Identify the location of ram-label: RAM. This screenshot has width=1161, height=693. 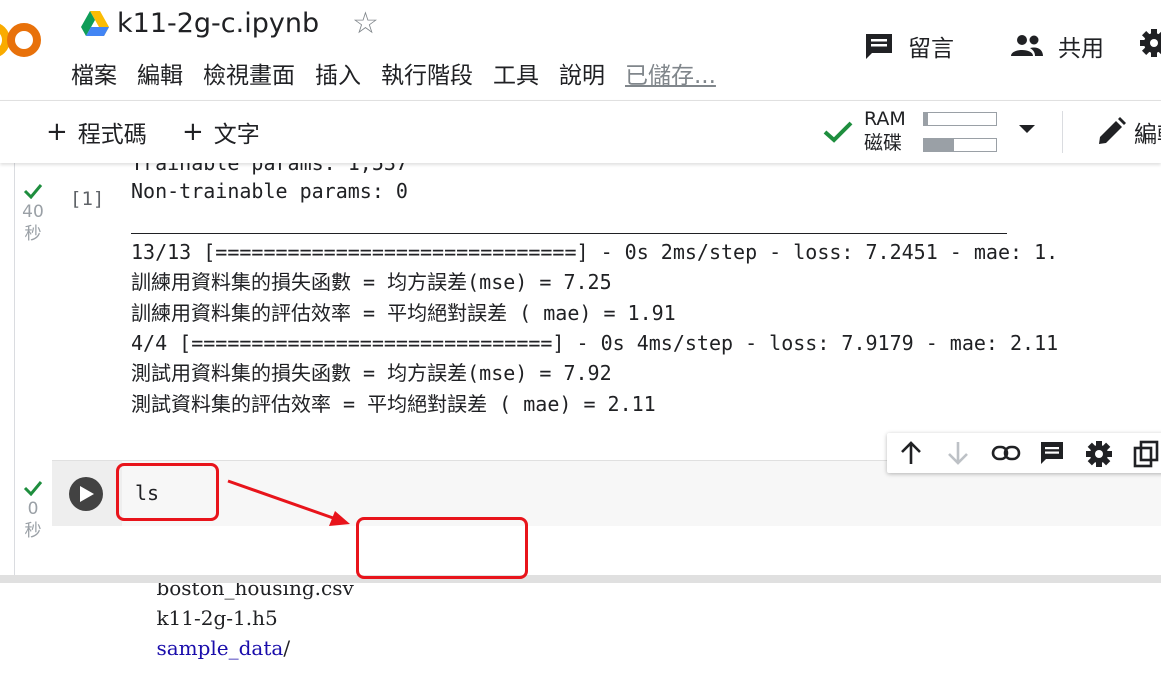
(885, 119).